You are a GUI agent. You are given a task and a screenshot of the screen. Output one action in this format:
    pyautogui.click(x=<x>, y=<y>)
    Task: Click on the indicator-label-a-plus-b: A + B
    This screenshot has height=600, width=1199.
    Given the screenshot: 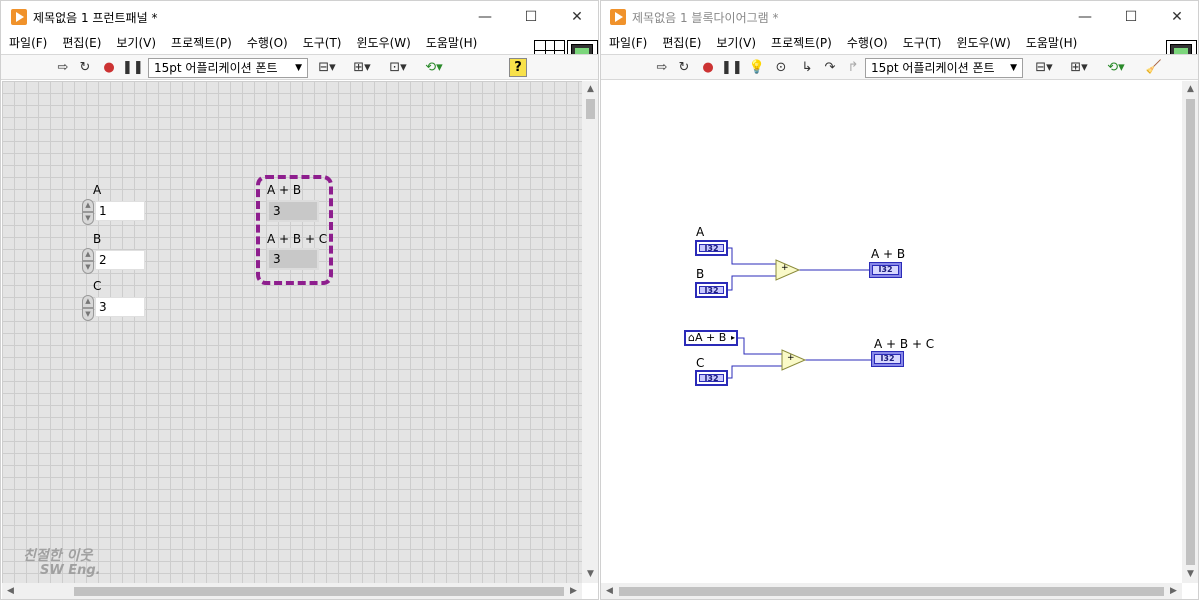 What is the action you would take?
    pyautogui.click(x=284, y=190)
    